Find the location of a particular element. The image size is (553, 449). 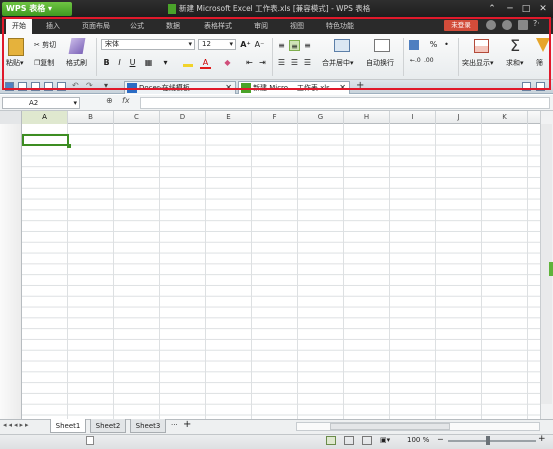

highlight-cells-icon is located at coordinates (481, 46).